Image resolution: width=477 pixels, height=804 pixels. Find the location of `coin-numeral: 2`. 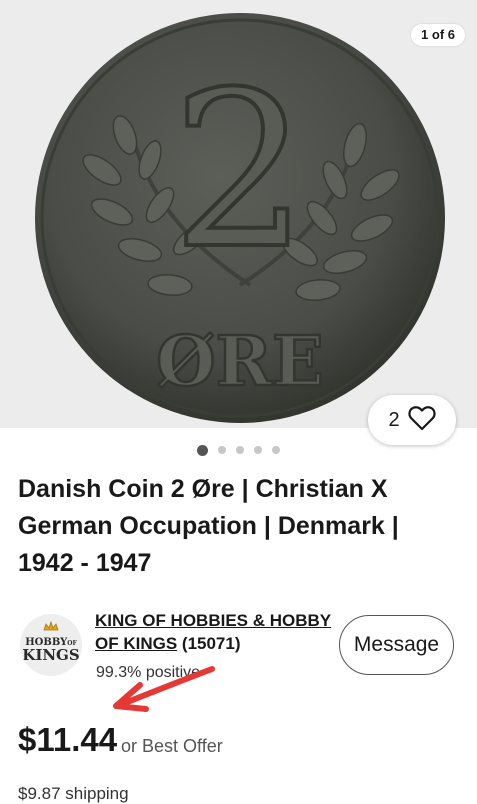

coin-numeral: 2 is located at coordinates (240, 170).